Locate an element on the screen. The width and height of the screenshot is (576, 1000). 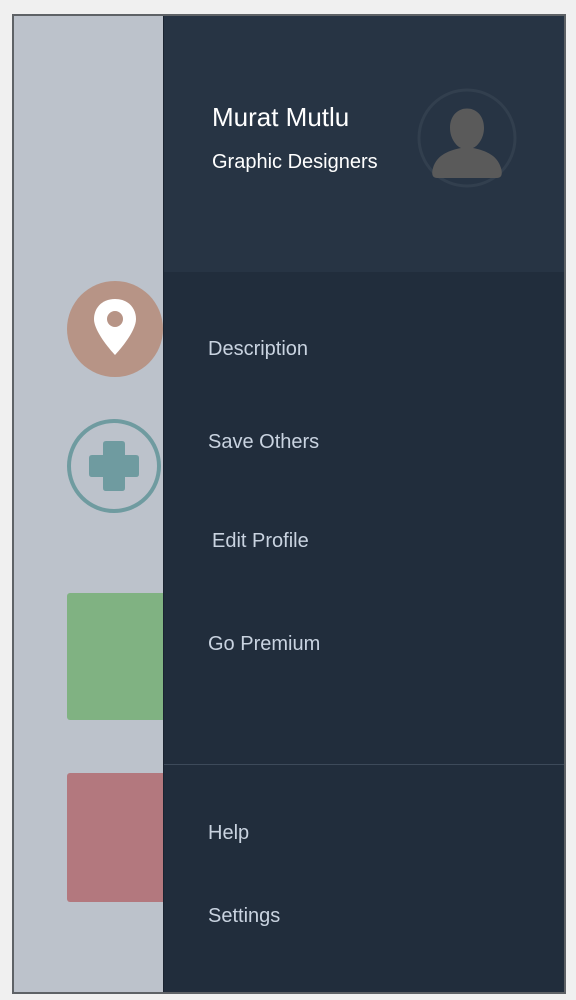
avatar is located at coordinates (467, 138).